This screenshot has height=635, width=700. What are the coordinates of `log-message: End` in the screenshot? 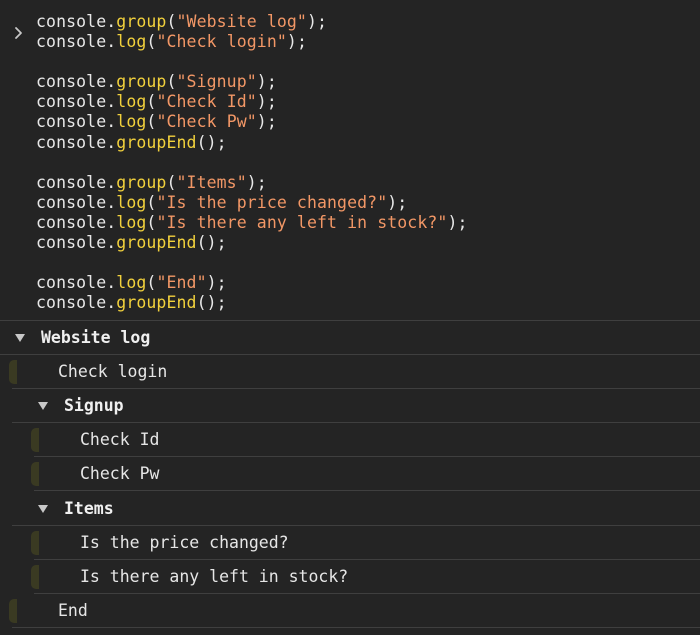 It's located at (73, 610).